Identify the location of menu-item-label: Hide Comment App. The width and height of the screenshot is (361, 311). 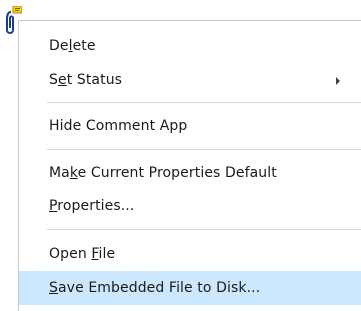
(118, 126).